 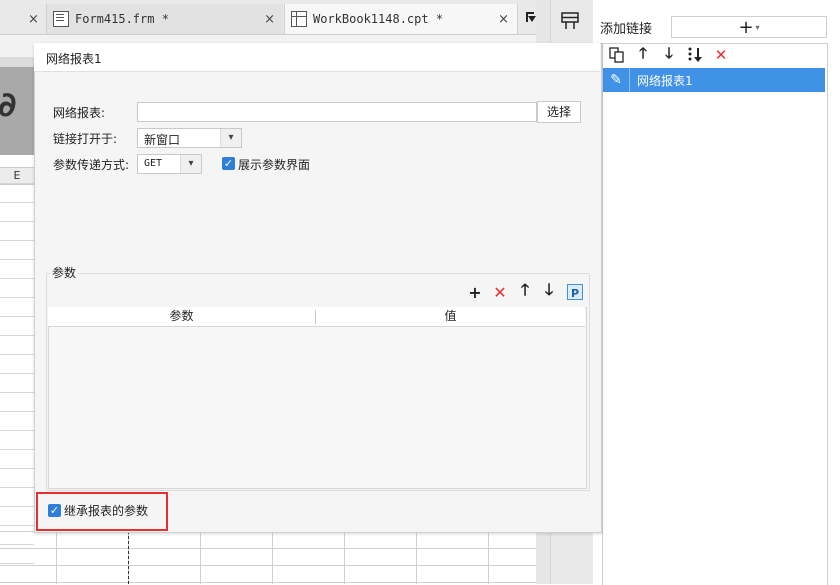 I want to click on value-column-header: 值, so click(x=450, y=316).